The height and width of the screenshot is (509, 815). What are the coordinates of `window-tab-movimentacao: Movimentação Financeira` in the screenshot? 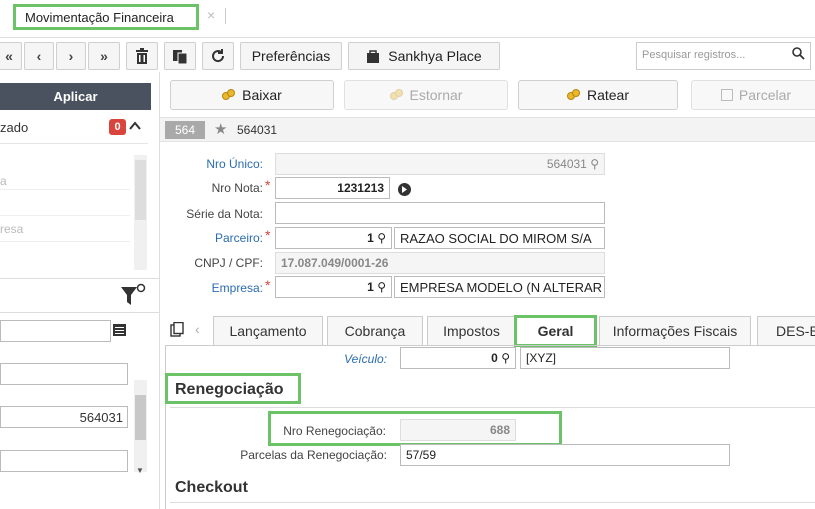 It's located at (106, 17).